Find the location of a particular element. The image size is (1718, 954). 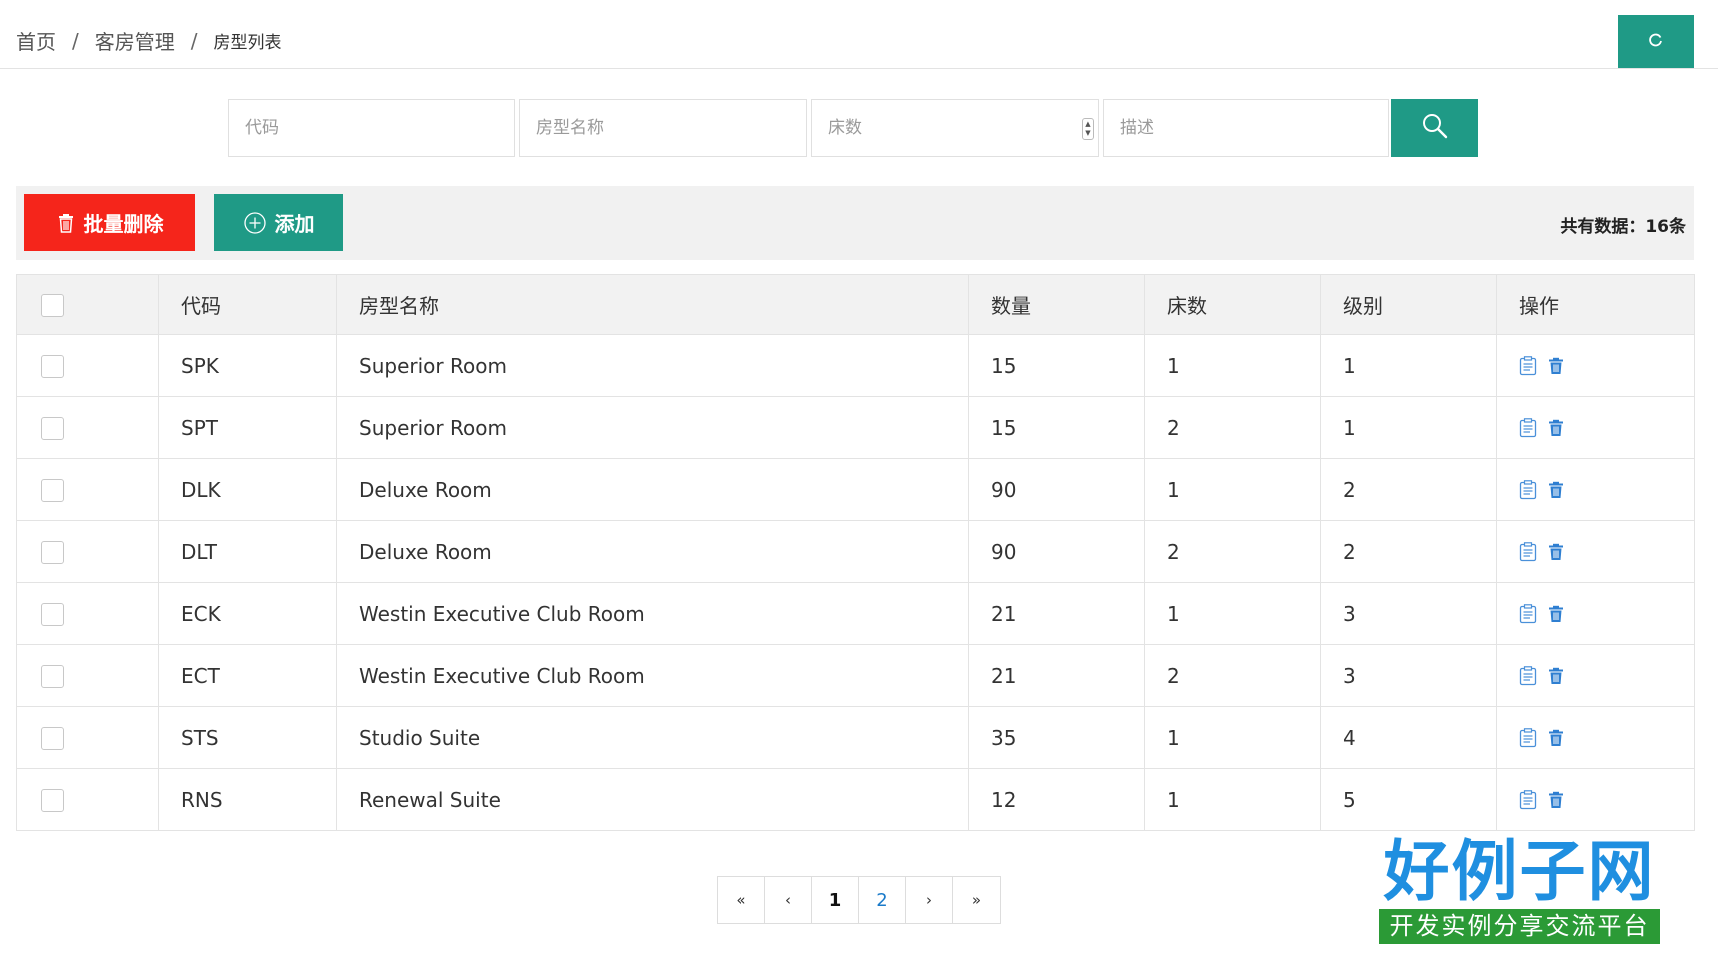

cell-code: SPK is located at coordinates (247, 365).